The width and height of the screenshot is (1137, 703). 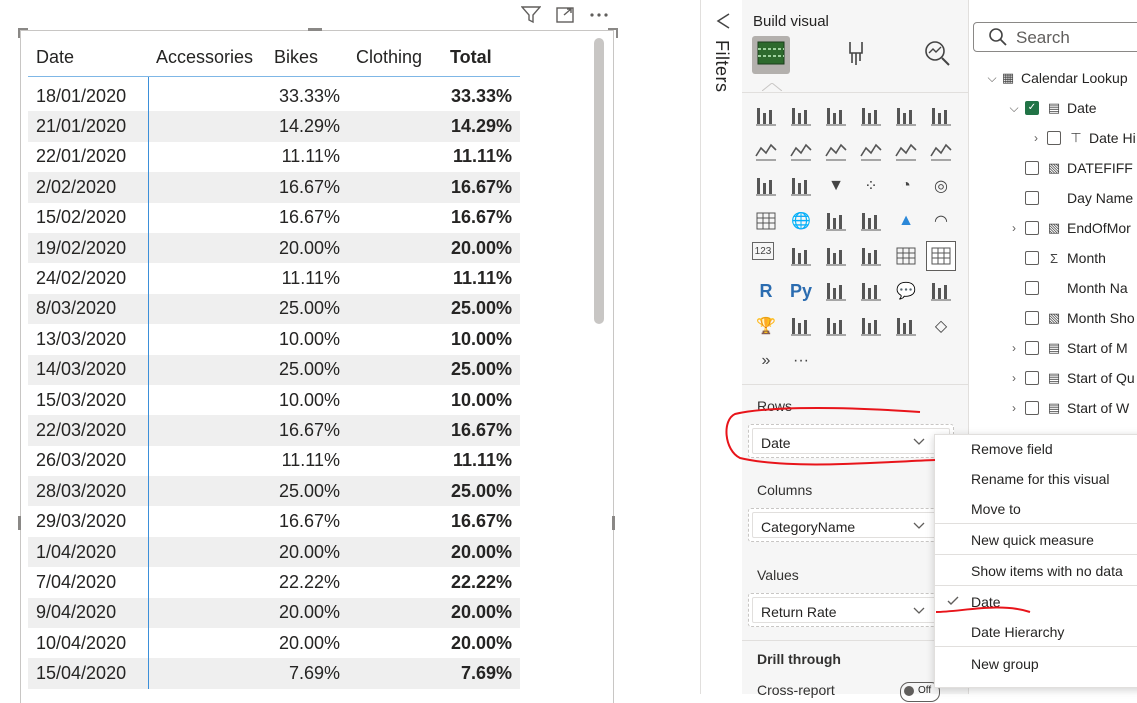 I want to click on filters-pane-collapsed: Filters, so click(x=722, y=347).